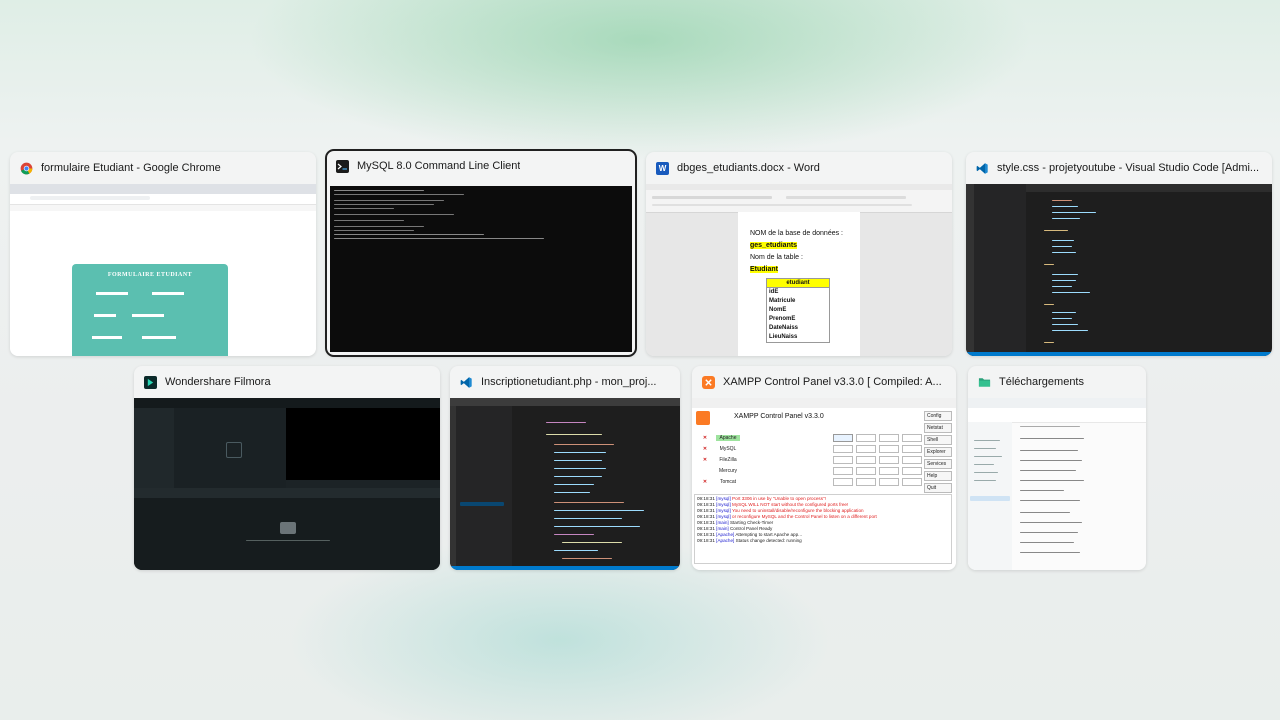 The height and width of the screenshot is (720, 1280). Describe the element at coordinates (797, 233) in the screenshot. I see `db-label: NOM de la base de données :` at that location.